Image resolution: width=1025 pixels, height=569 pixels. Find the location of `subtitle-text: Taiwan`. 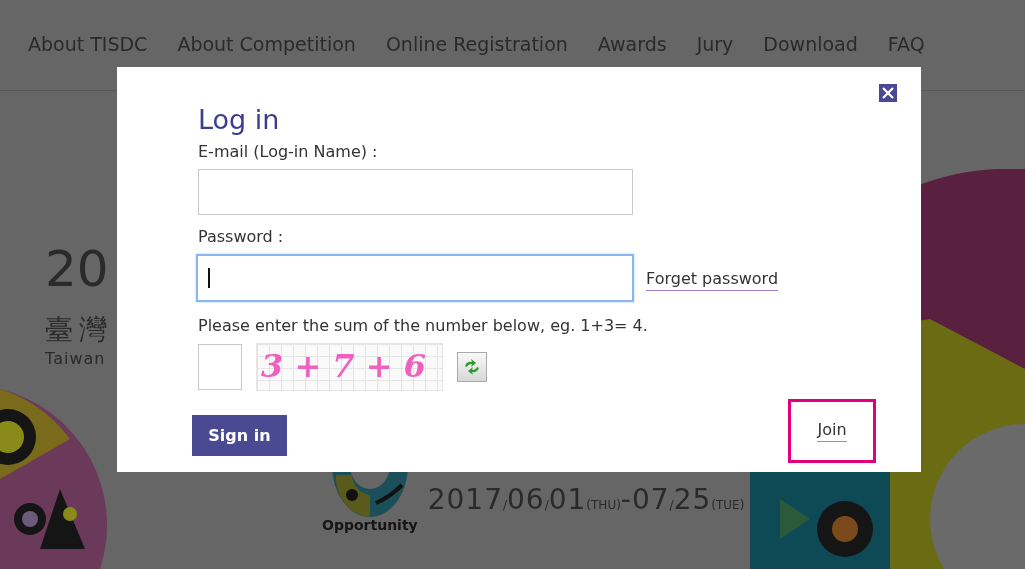

subtitle-text: Taiwan is located at coordinates (75, 358).